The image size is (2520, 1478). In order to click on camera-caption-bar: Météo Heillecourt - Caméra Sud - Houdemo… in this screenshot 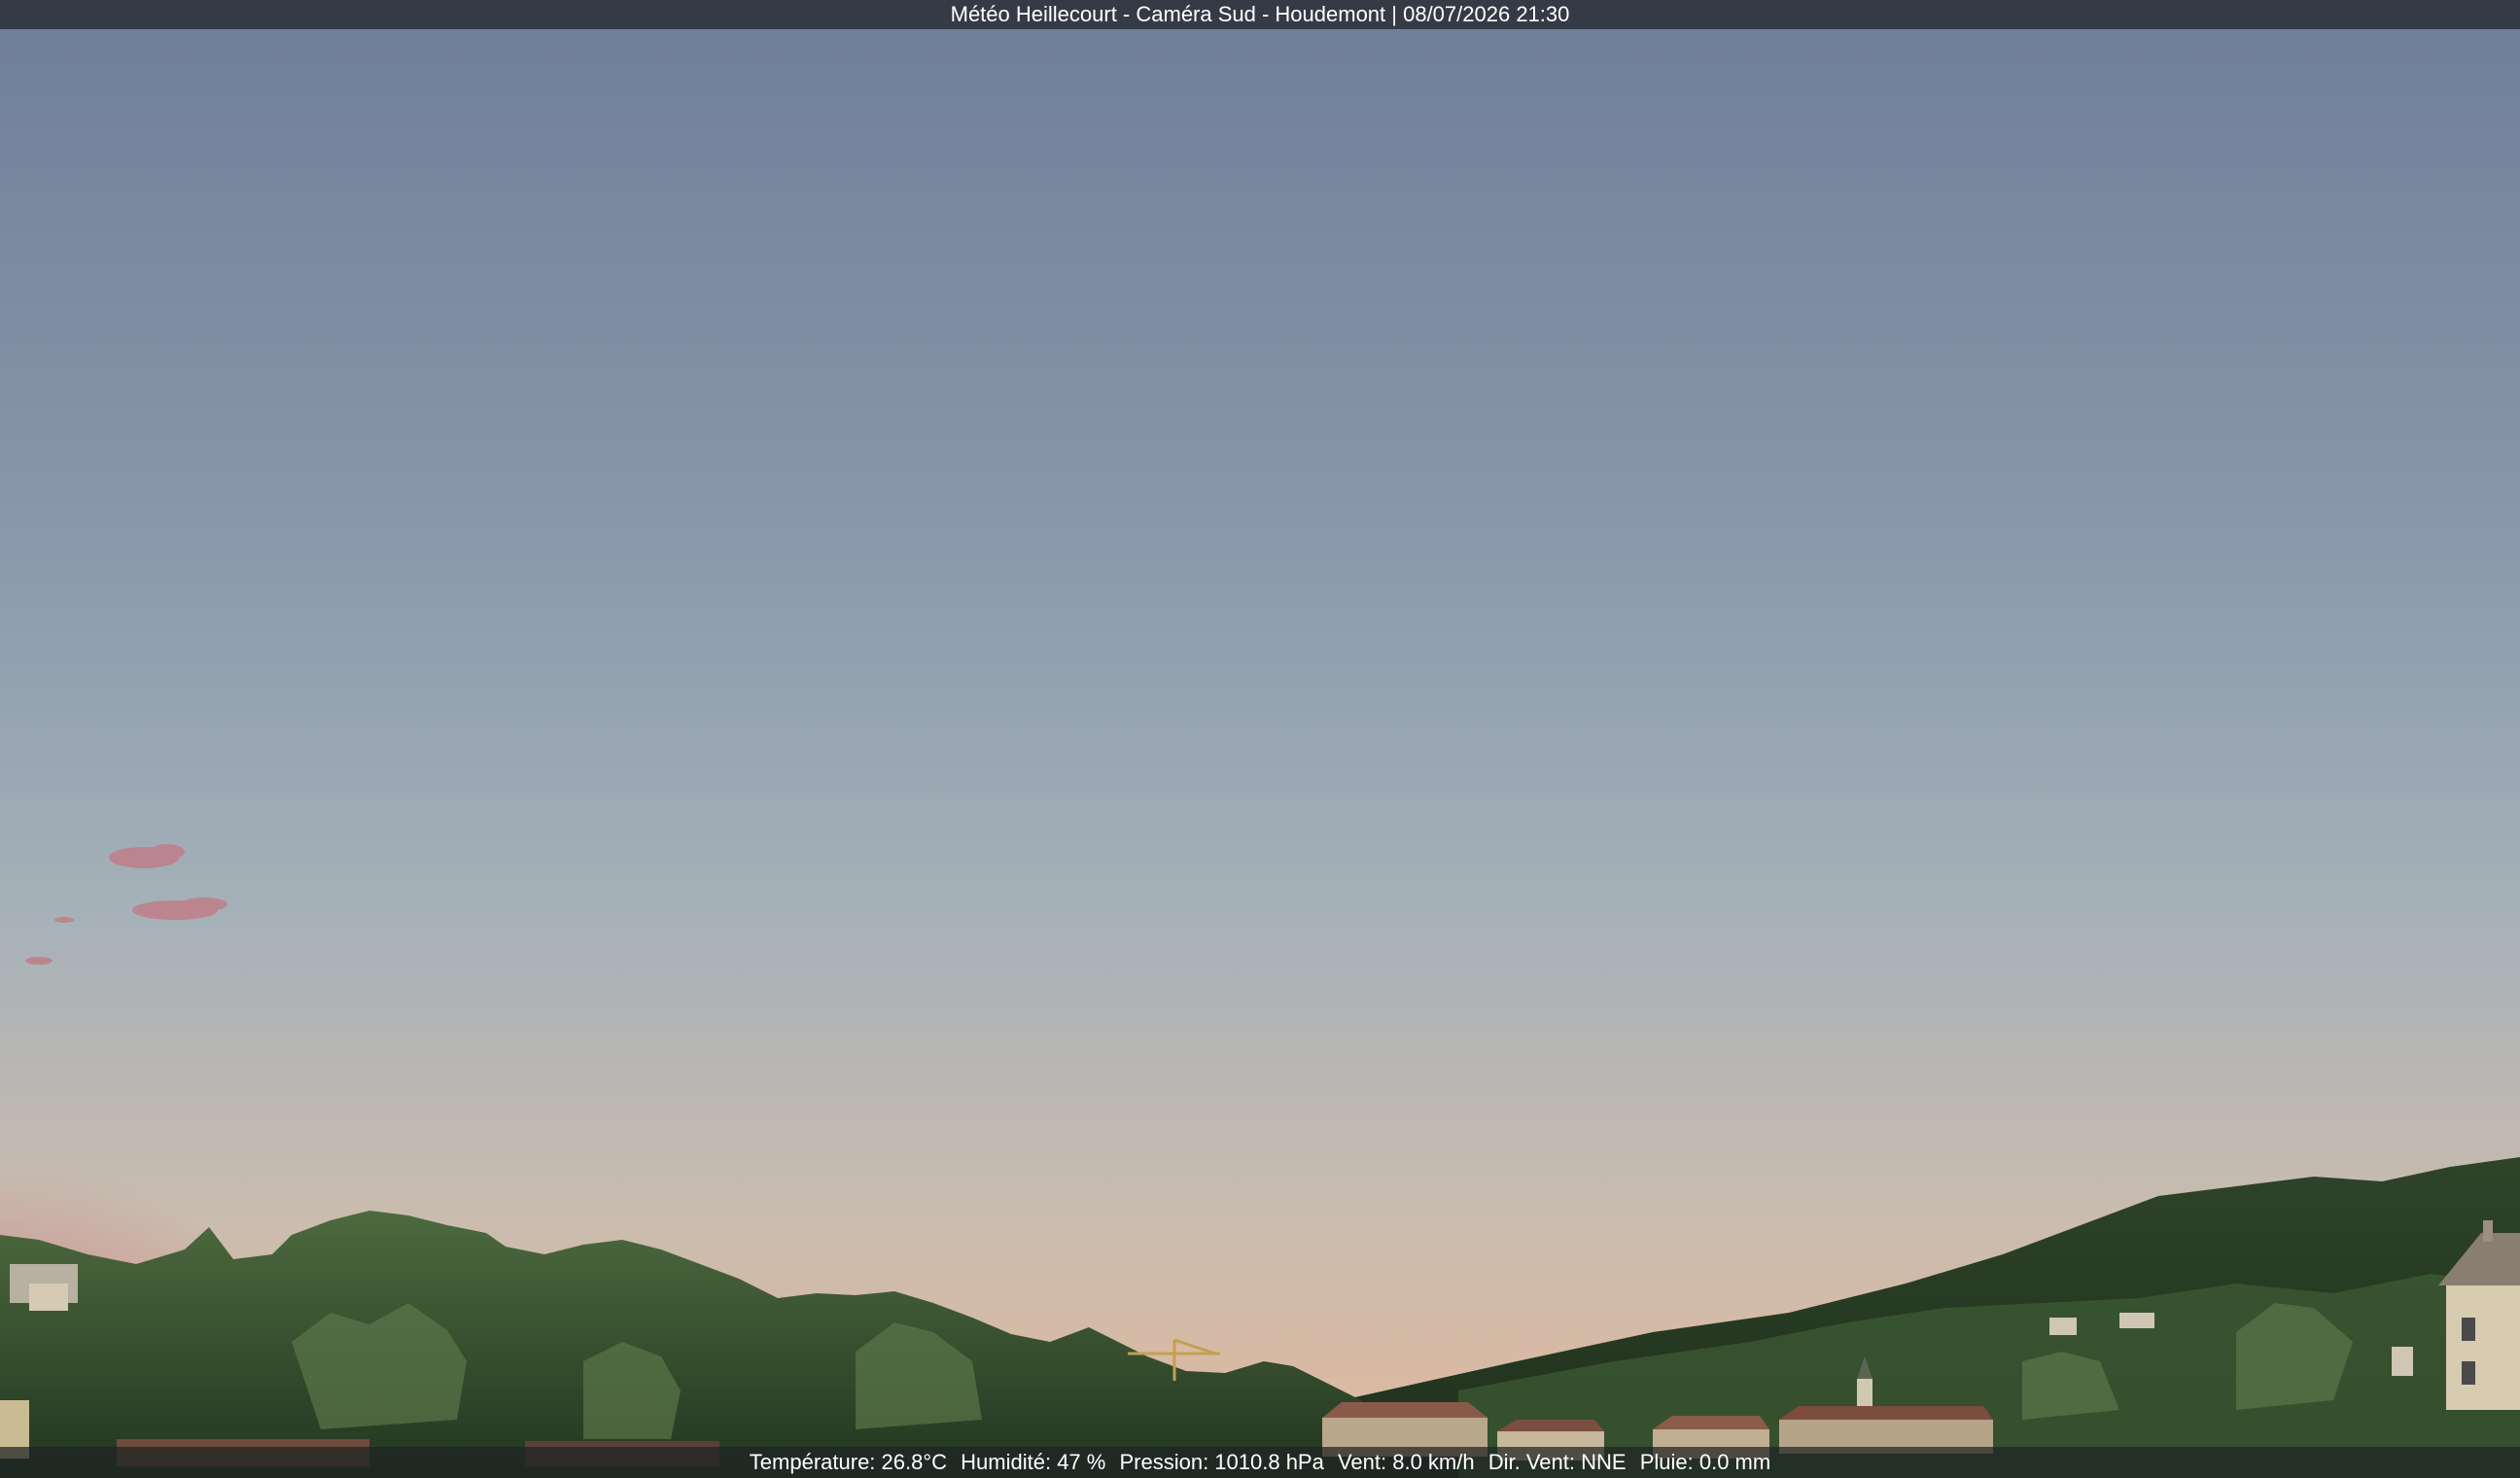, I will do `click(1260, 14)`.